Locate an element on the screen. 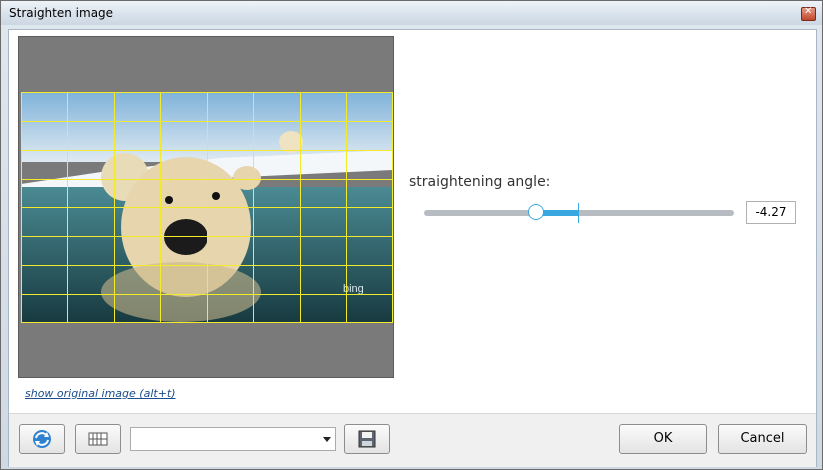  ok-button-label: OK is located at coordinates (663, 438).